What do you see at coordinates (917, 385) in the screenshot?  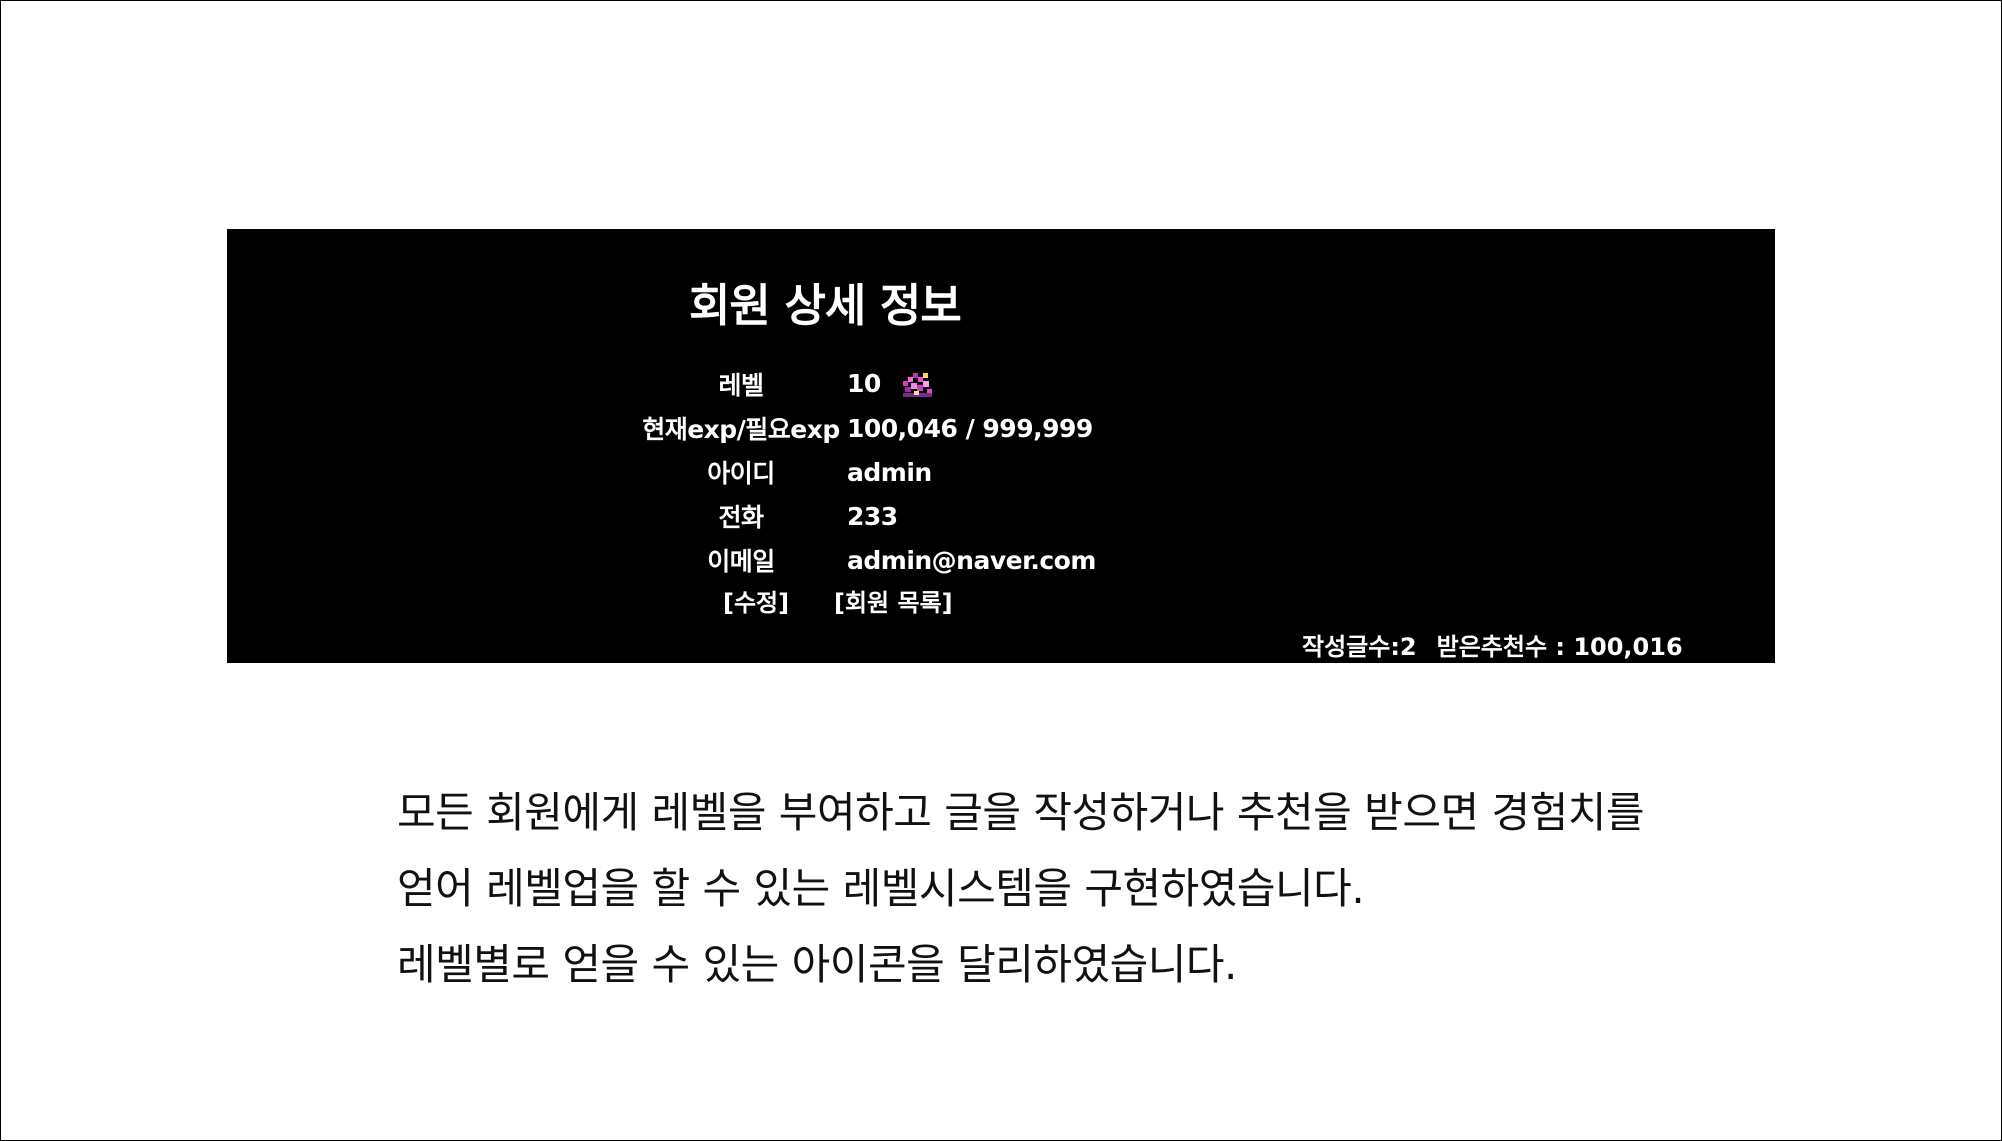 I see `level-badge-icon` at bounding box center [917, 385].